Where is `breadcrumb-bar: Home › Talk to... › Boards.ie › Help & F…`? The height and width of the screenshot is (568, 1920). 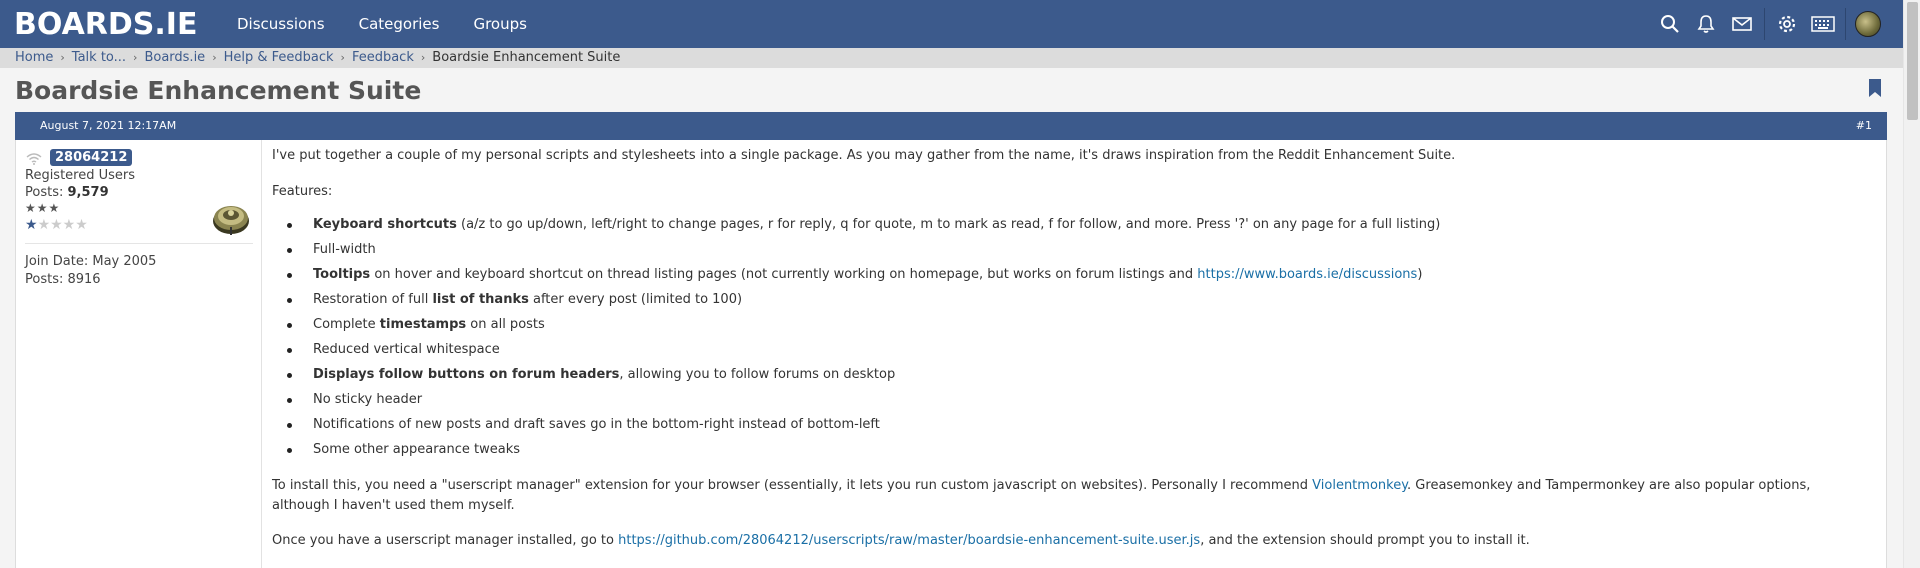 breadcrumb-bar: Home › Talk to... › Boards.ie › Help & F… is located at coordinates (951, 58).